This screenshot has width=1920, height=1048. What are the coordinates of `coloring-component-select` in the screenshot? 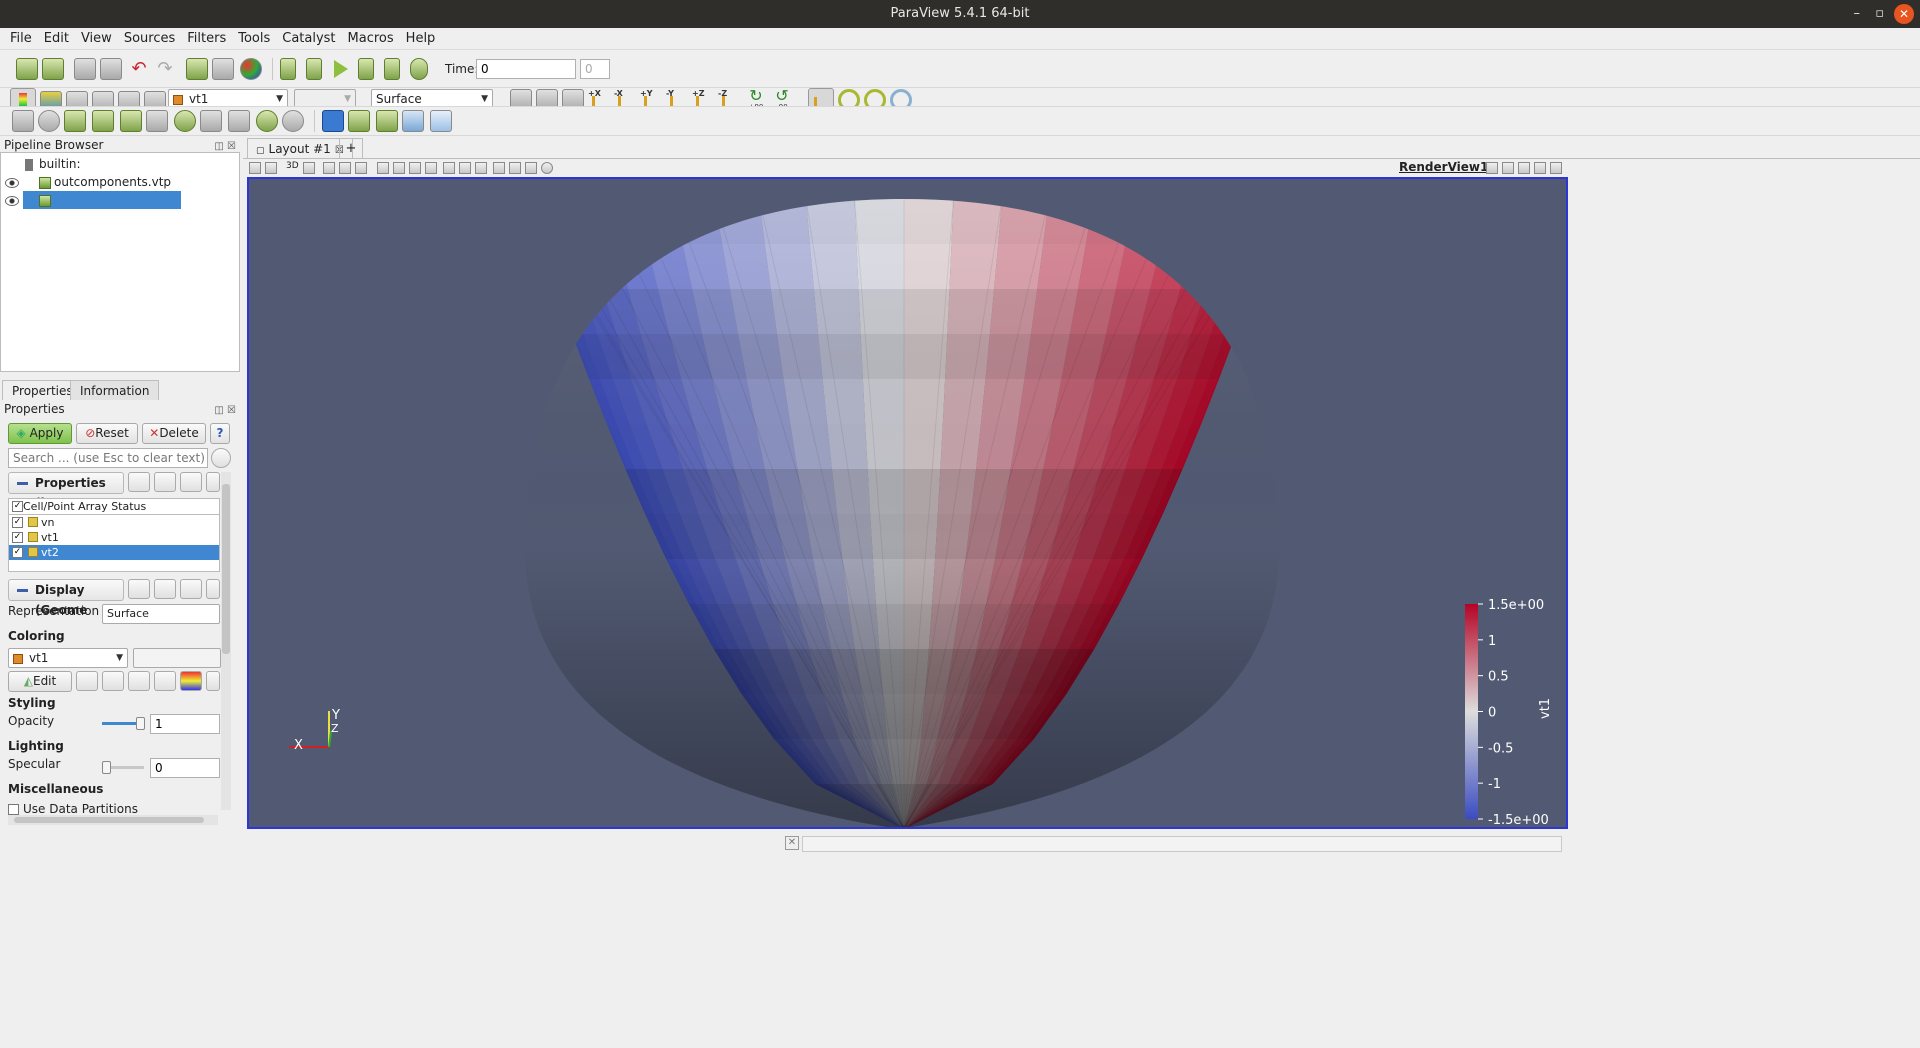 It's located at (177, 658).